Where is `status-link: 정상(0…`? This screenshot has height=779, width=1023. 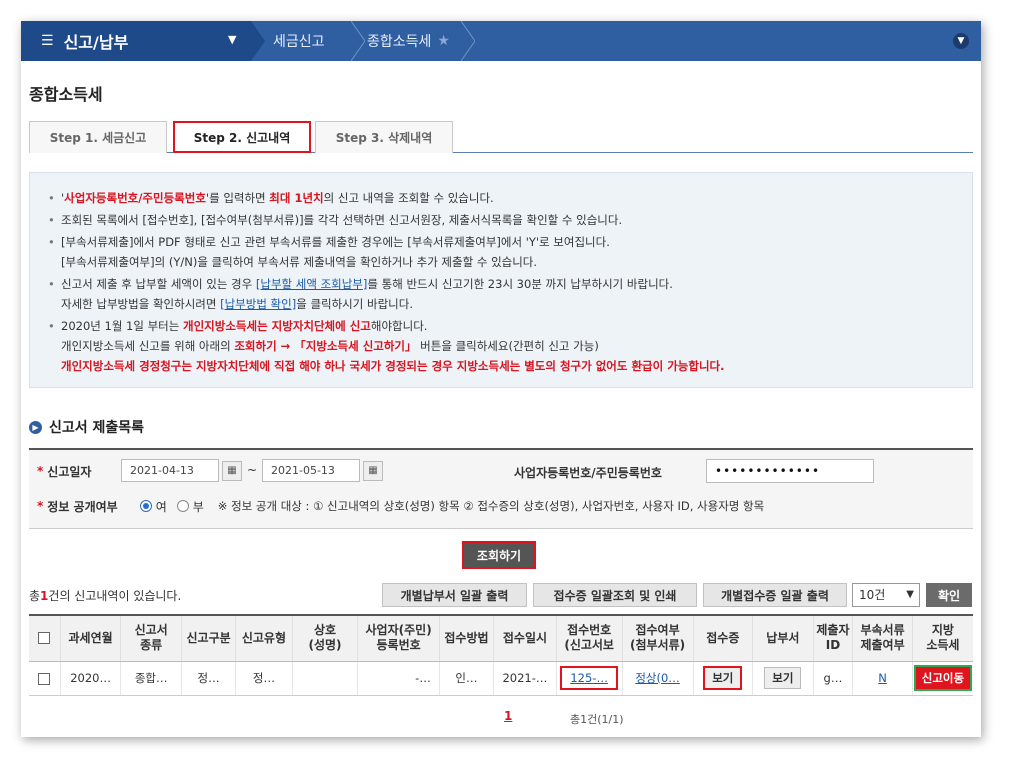
status-link: 정상(0… is located at coordinates (657, 678).